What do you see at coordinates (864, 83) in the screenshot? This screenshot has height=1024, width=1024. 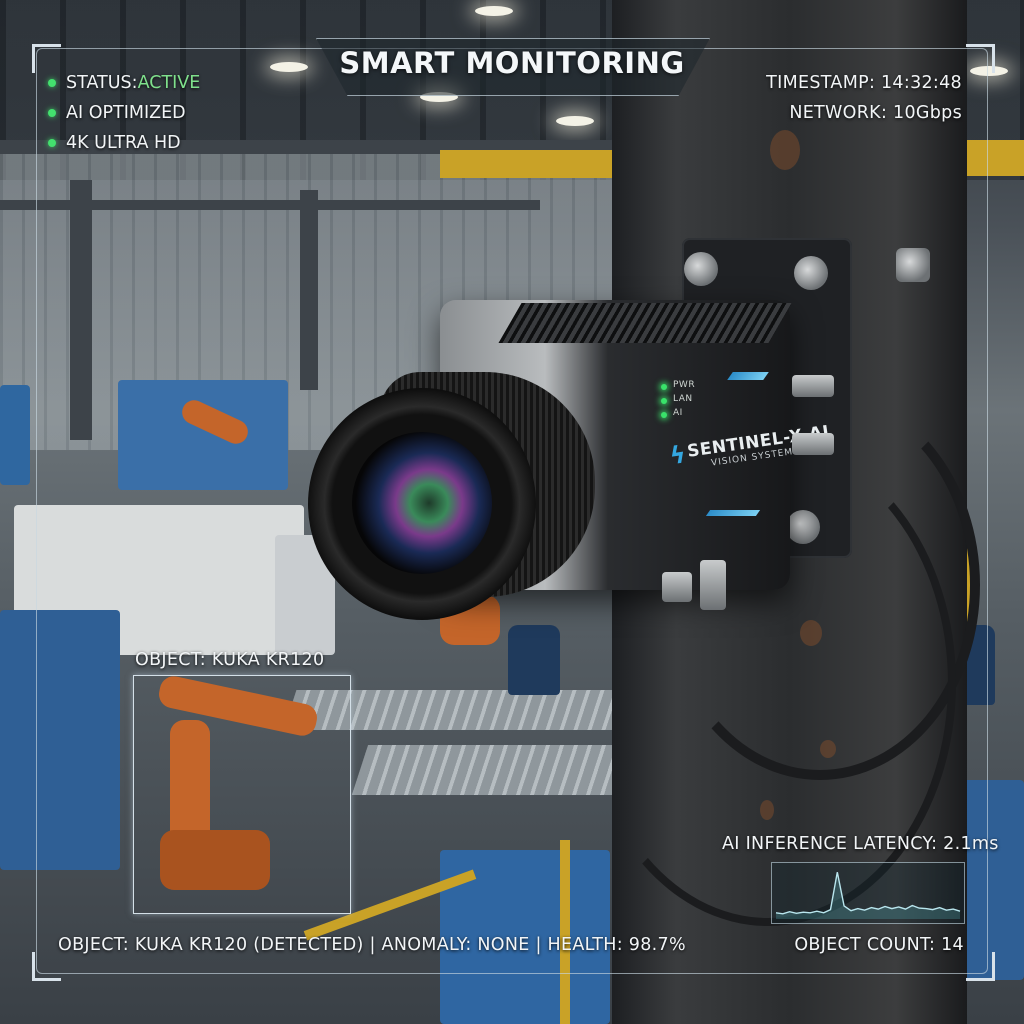 I see `timestamp: TIMESTAMP: 14:32:48` at bounding box center [864, 83].